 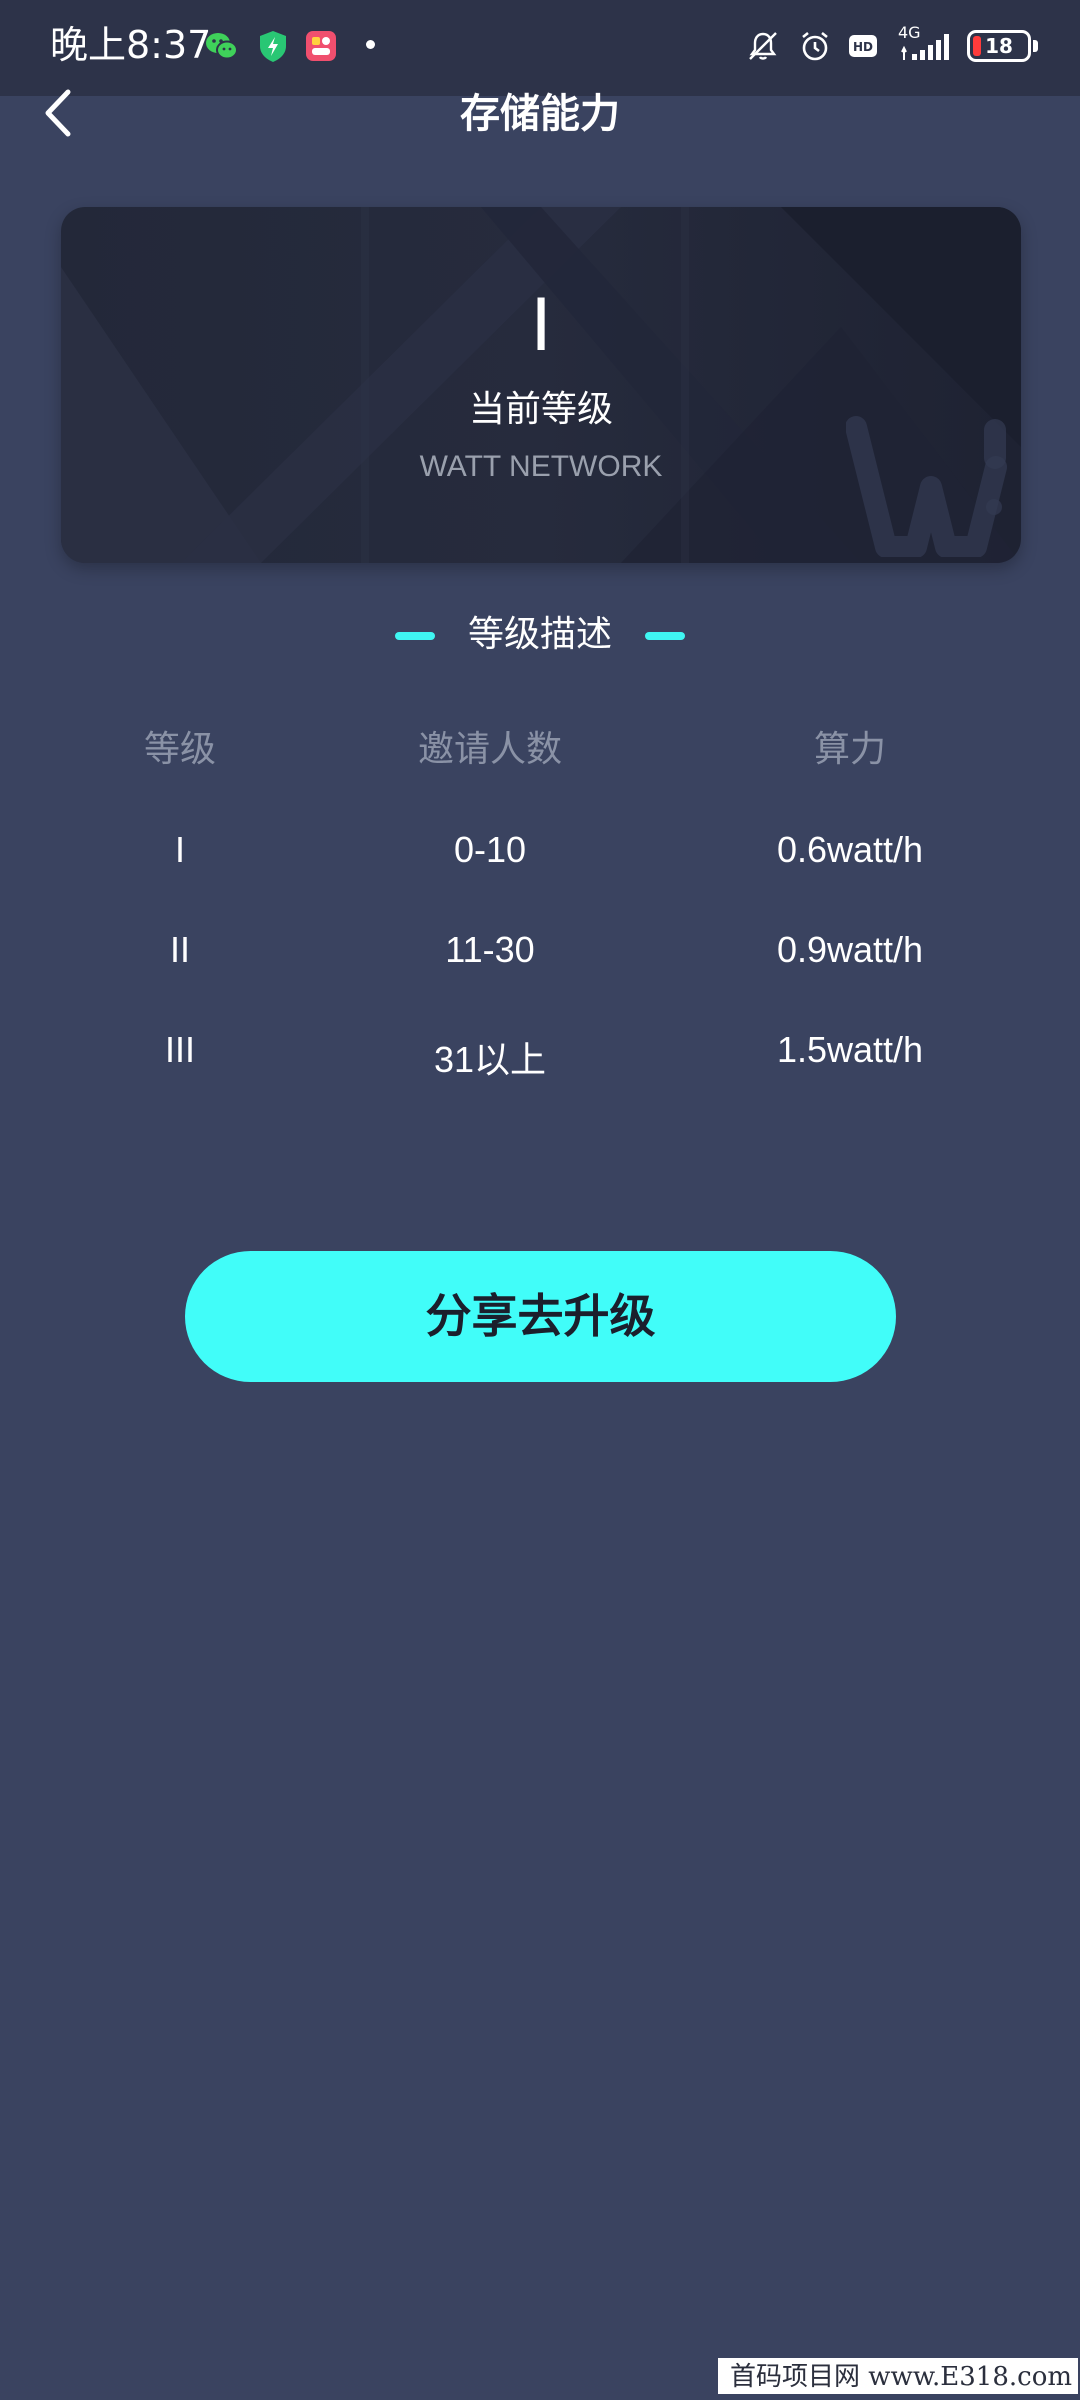 What do you see at coordinates (273, 46) in the screenshot?
I see `shield-icon` at bounding box center [273, 46].